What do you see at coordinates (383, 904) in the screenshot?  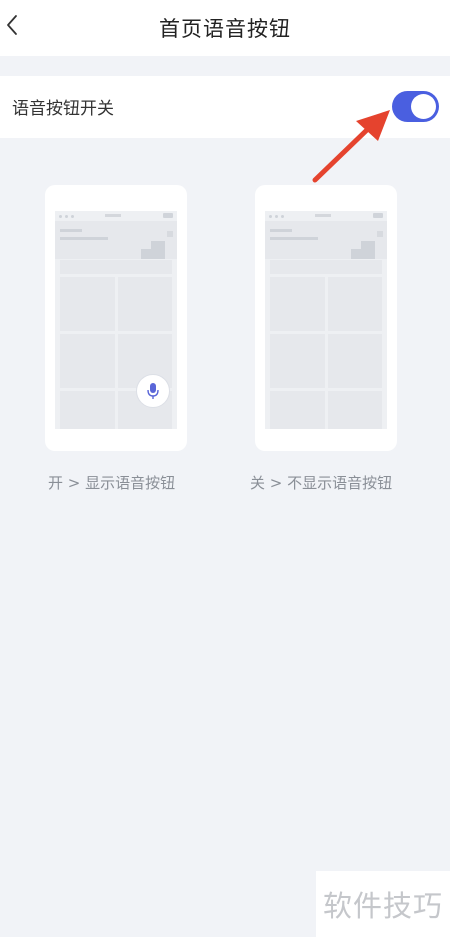 I see `watermark: 软件技巧` at bounding box center [383, 904].